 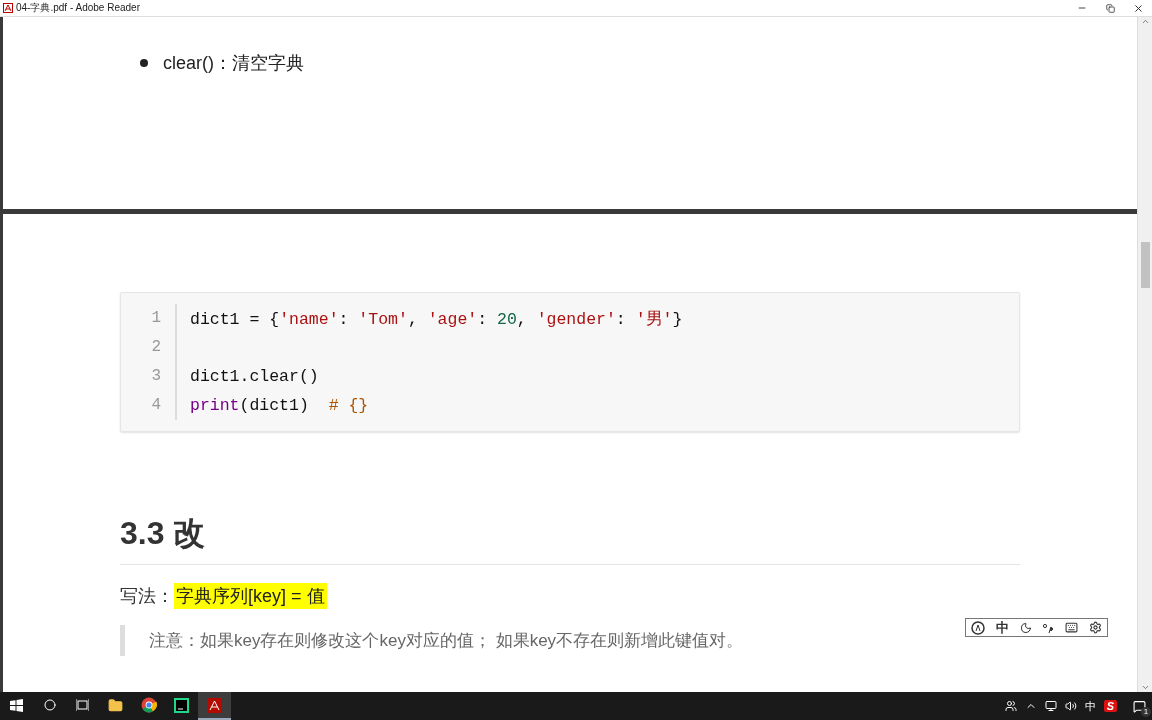 I want to click on input-language: 中, so click(x=1090, y=706).